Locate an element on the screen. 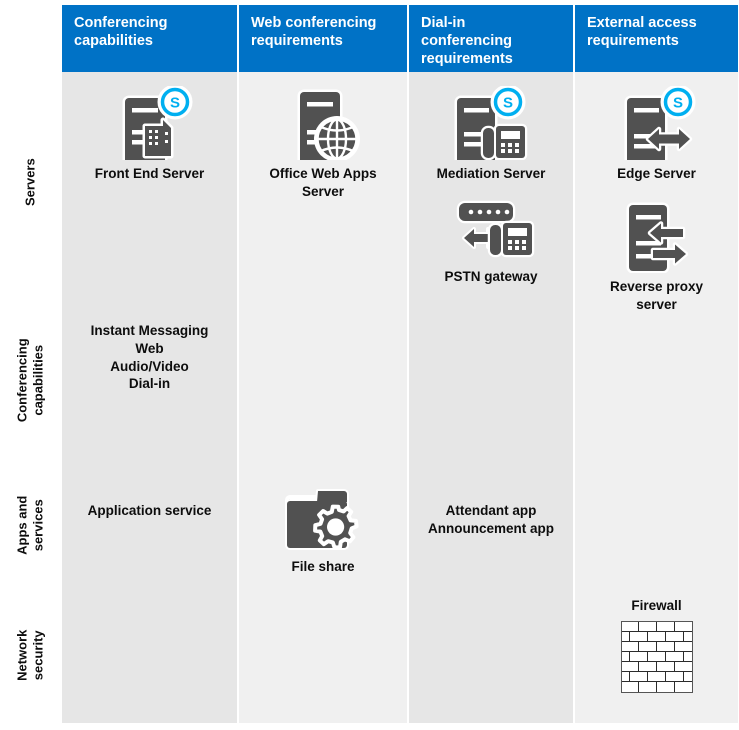 The width and height of the screenshot is (739, 730). item-file-share: File share is located at coordinates (323, 531).